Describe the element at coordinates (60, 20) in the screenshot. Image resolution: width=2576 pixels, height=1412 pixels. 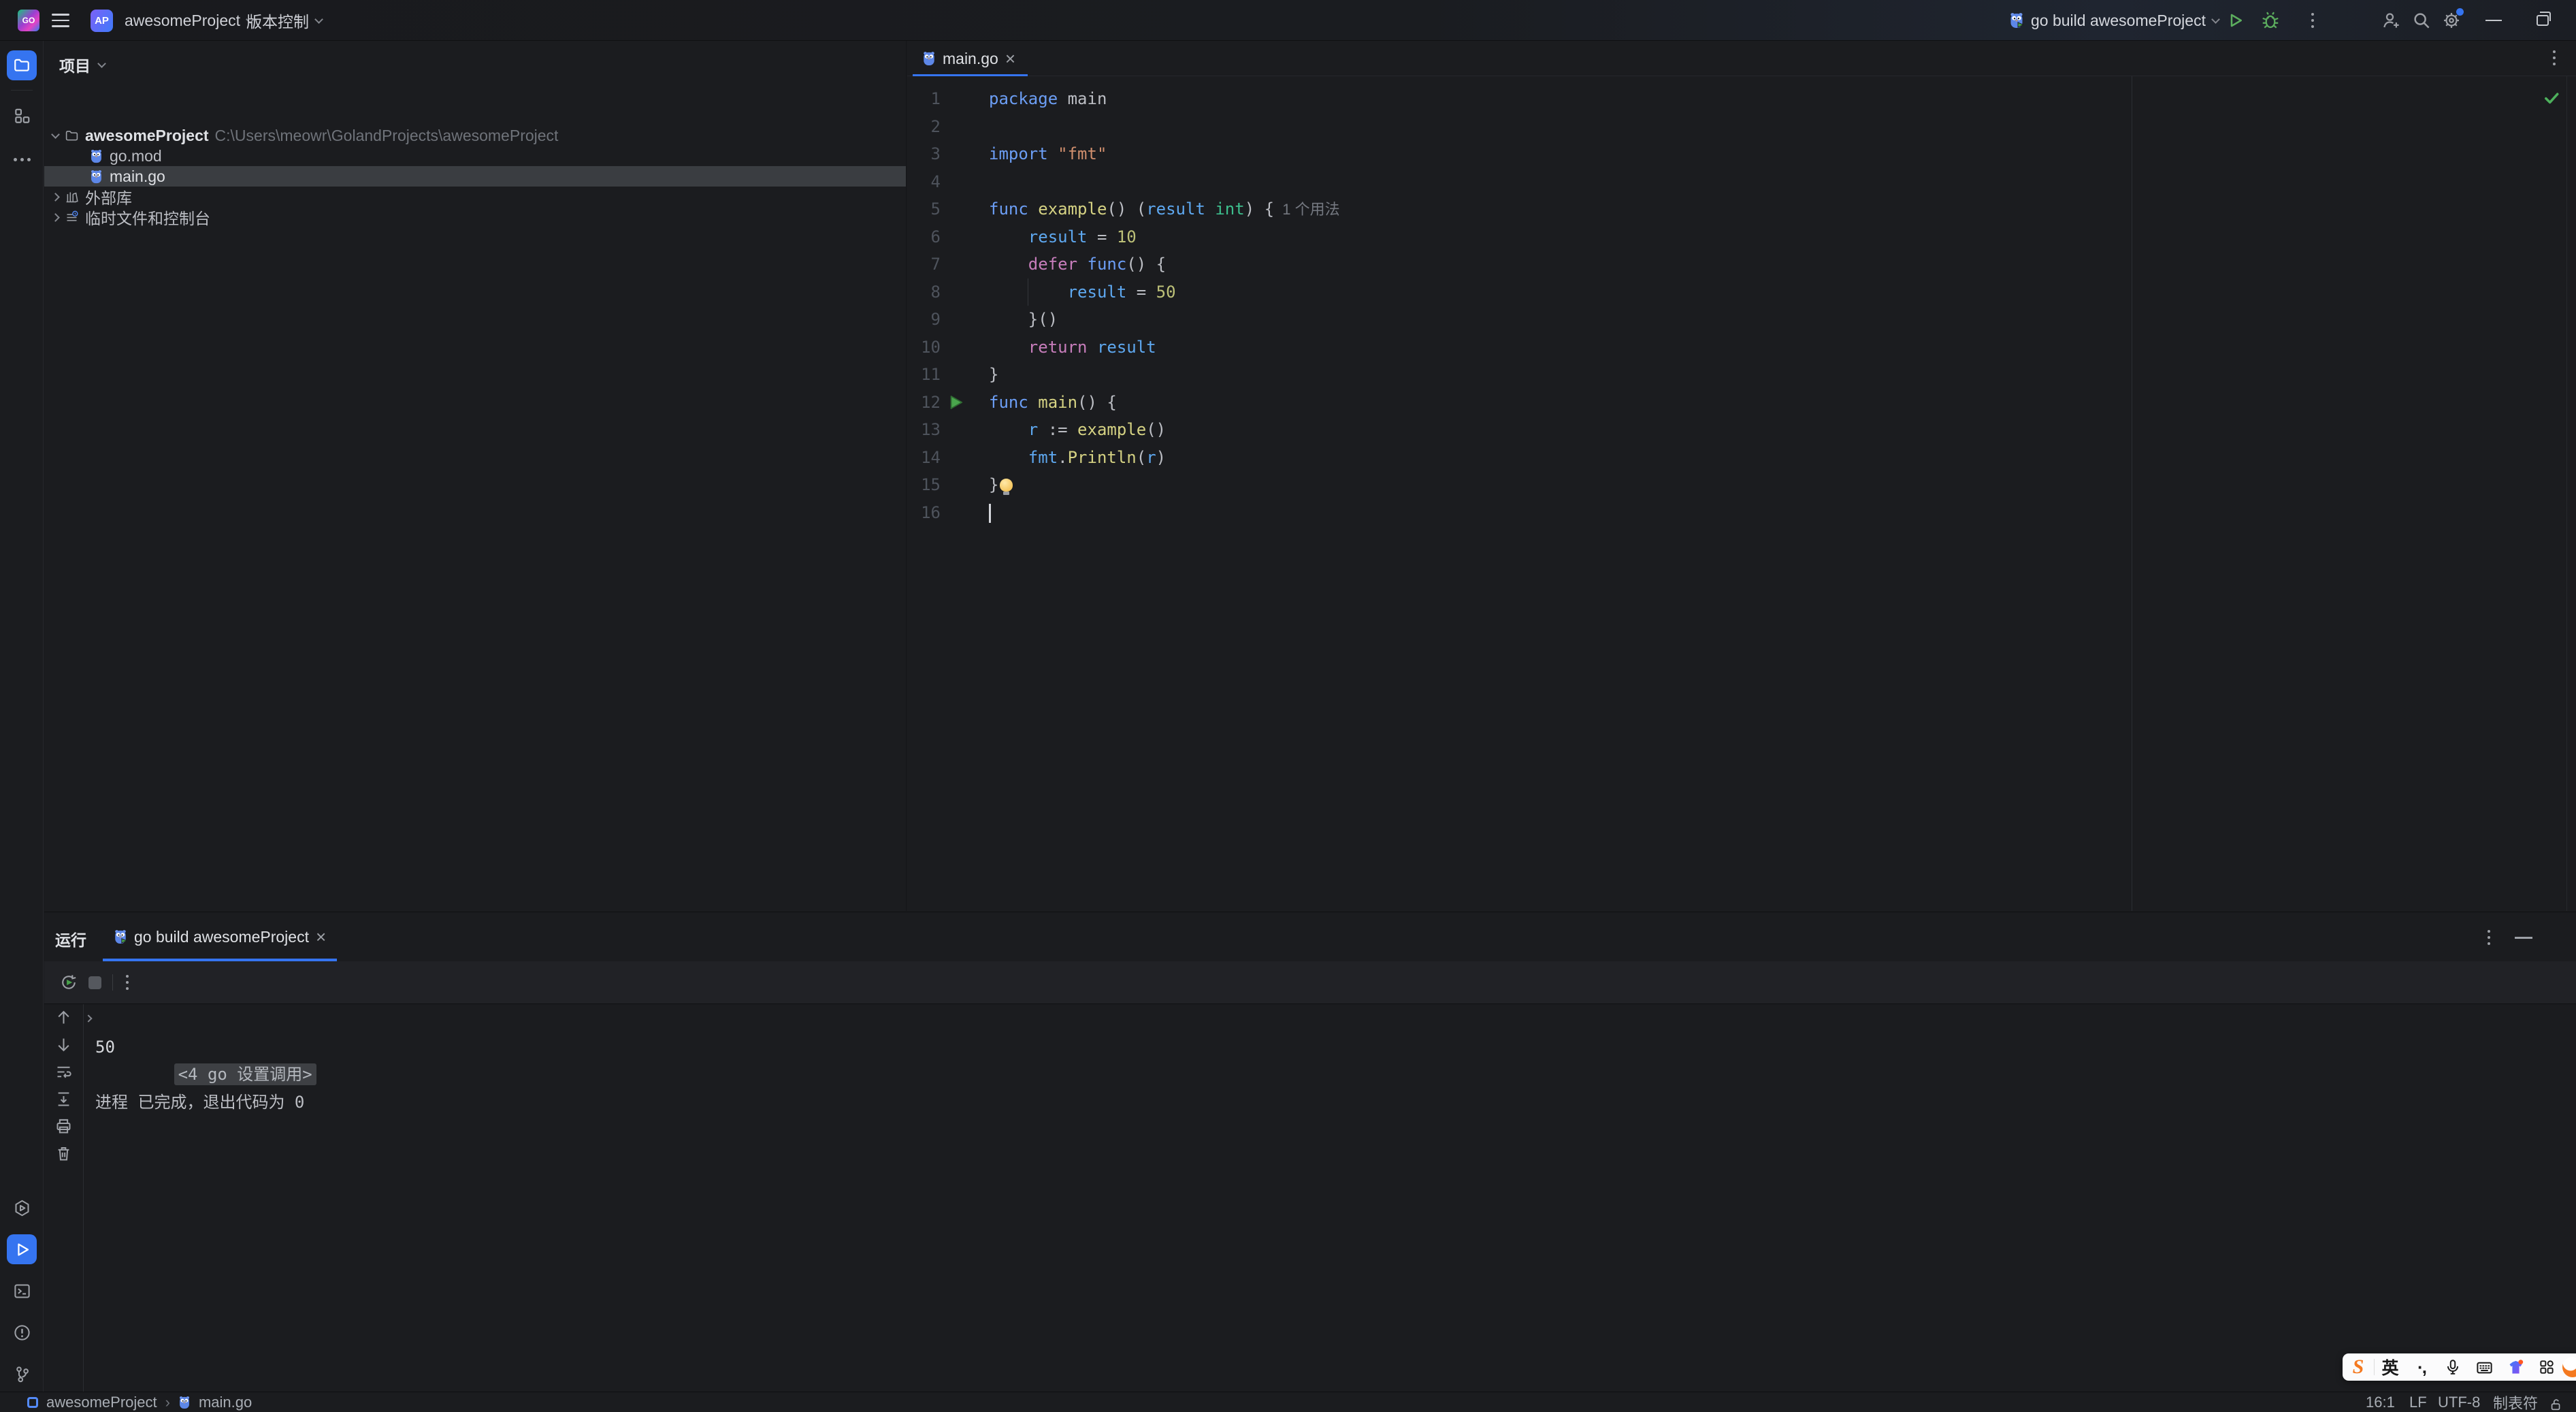
I see `main-menu-hamburger-icon` at that location.